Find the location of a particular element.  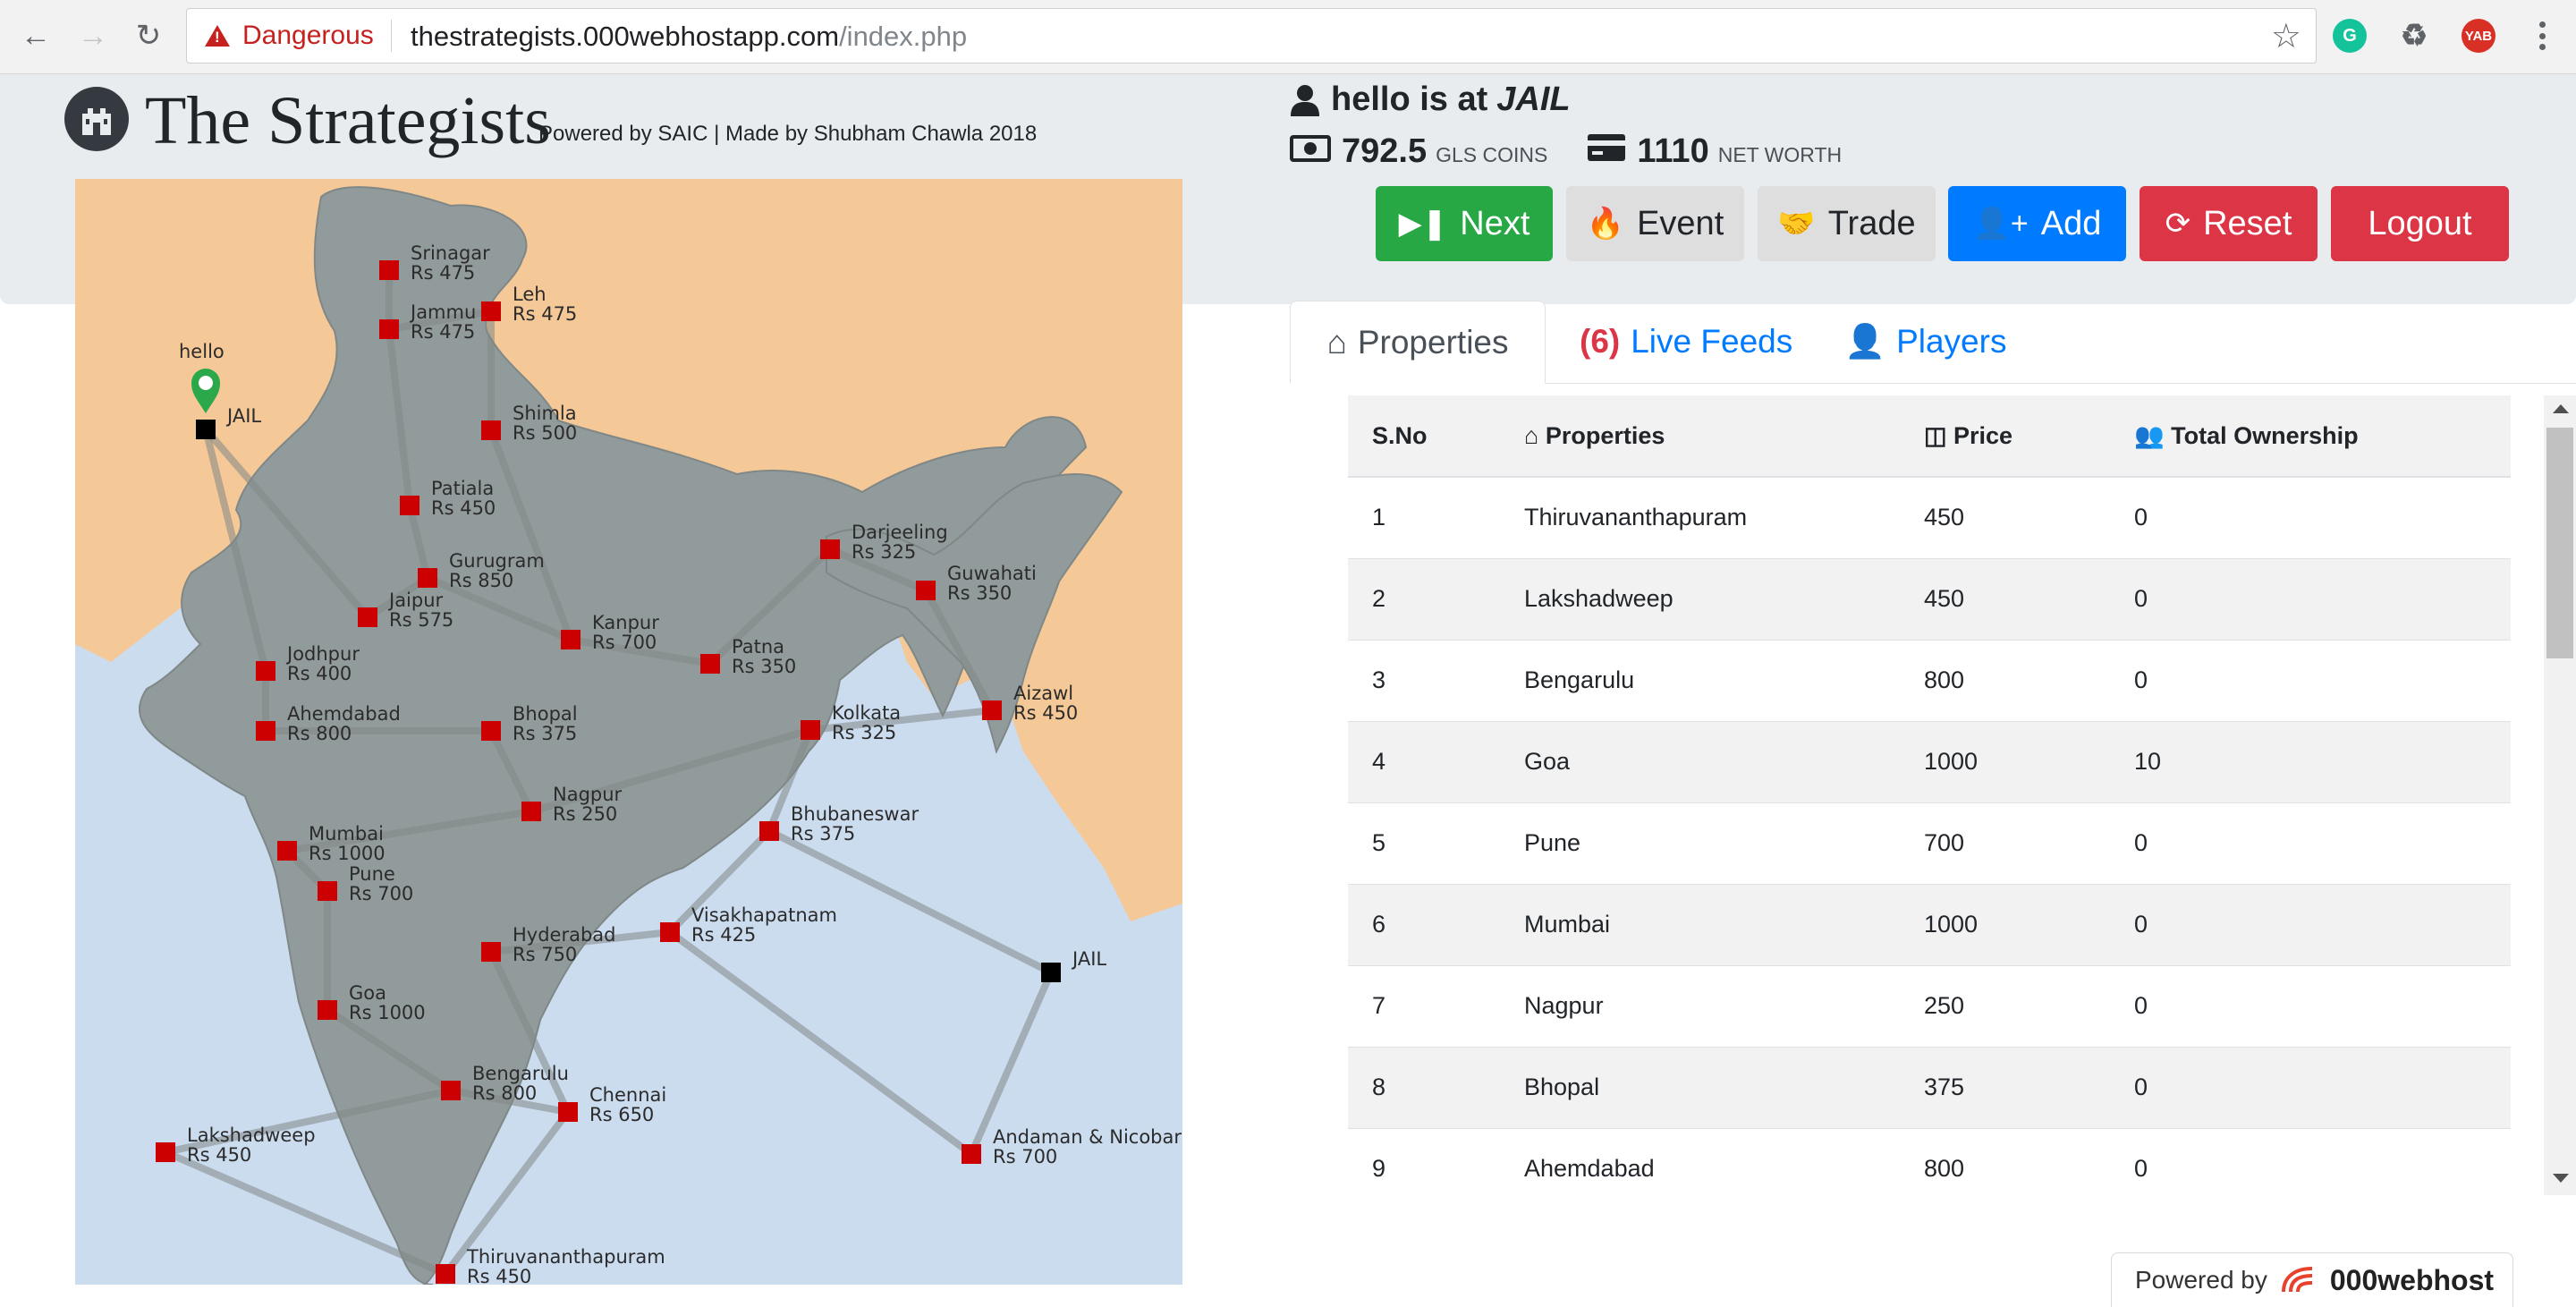

cell-price: 800 is located at coordinates (2005, 1161).